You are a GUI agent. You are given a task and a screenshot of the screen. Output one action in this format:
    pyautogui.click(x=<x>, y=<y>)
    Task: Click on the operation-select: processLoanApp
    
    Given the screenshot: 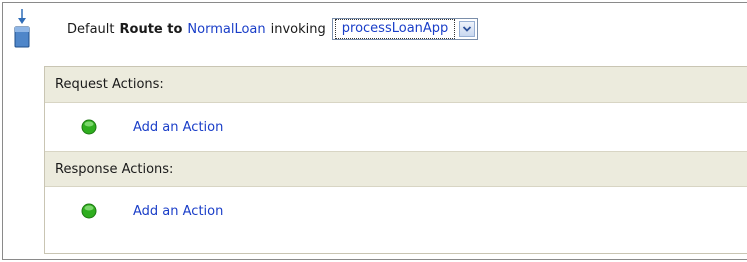 What is the action you would take?
    pyautogui.click(x=405, y=29)
    